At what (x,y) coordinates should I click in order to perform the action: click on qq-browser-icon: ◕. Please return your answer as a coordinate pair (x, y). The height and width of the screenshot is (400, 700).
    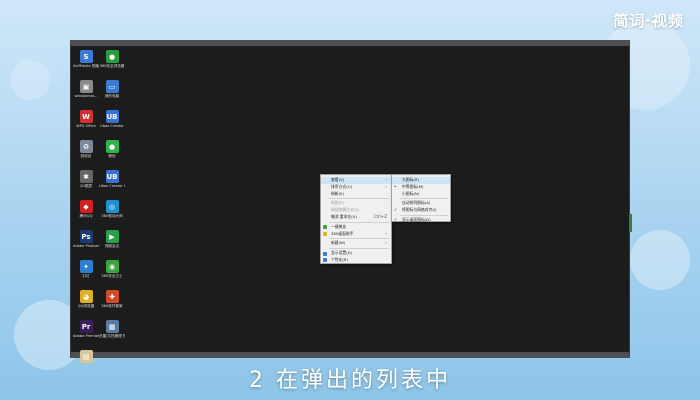
    Looking at the image, I should click on (86, 296).